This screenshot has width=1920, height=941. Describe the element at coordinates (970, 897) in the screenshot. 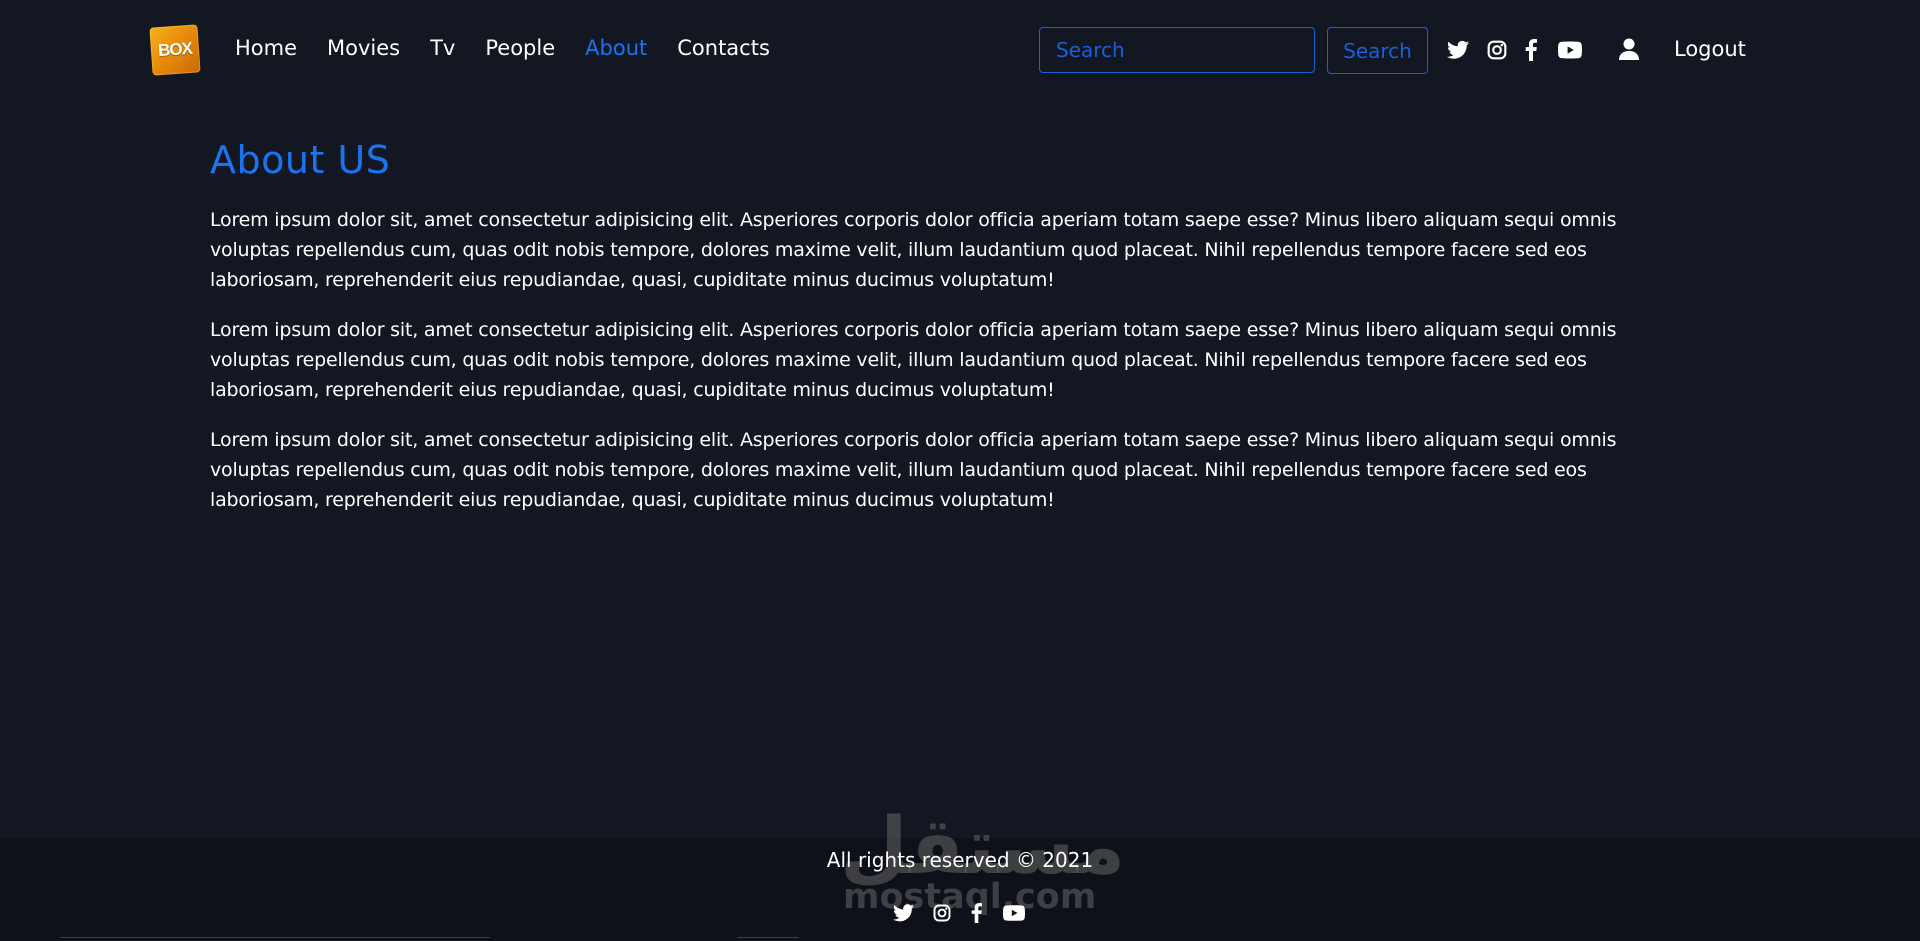

I see `watermark-latin: mostaql.com` at that location.